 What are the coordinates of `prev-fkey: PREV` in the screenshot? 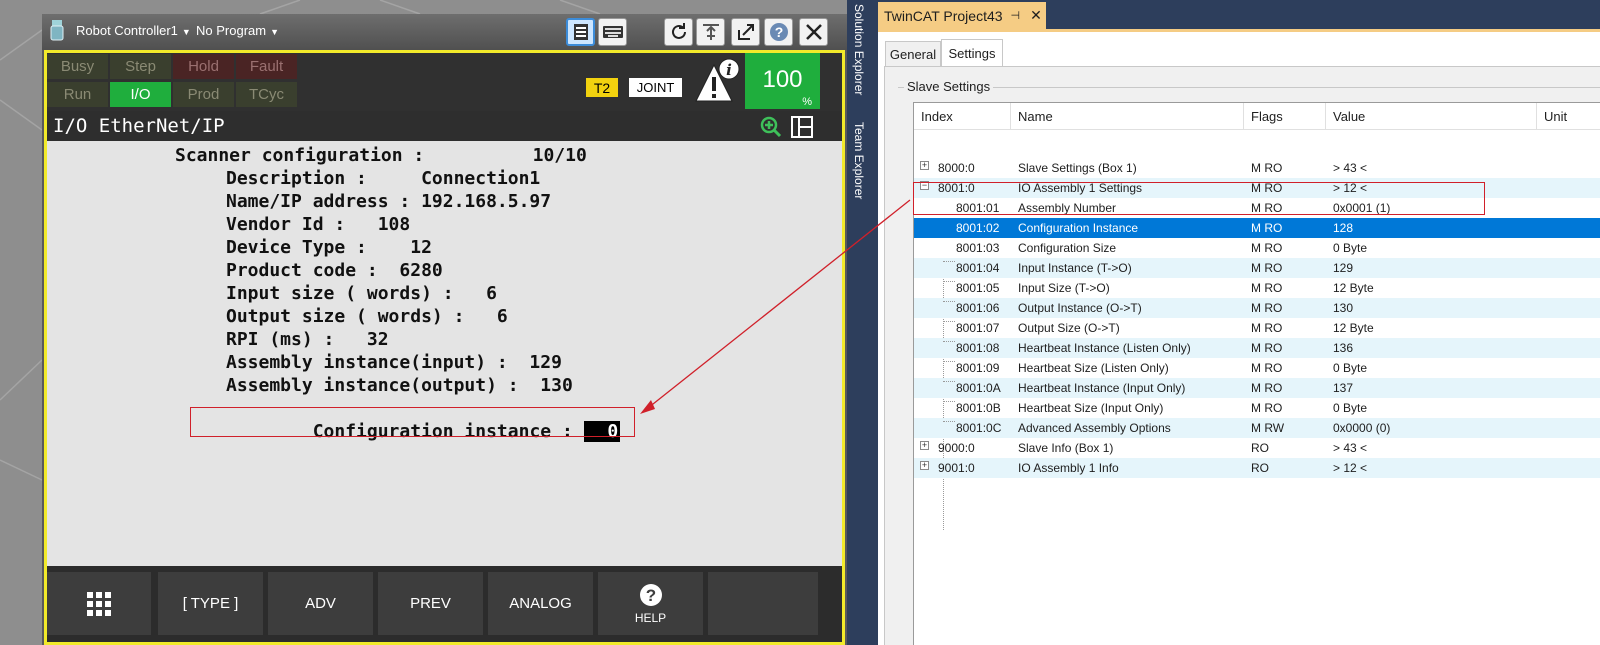 It's located at (430, 603).